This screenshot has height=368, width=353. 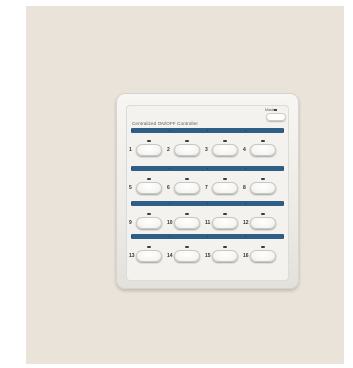 I want to click on channel-number: 8, so click(x=244, y=188).